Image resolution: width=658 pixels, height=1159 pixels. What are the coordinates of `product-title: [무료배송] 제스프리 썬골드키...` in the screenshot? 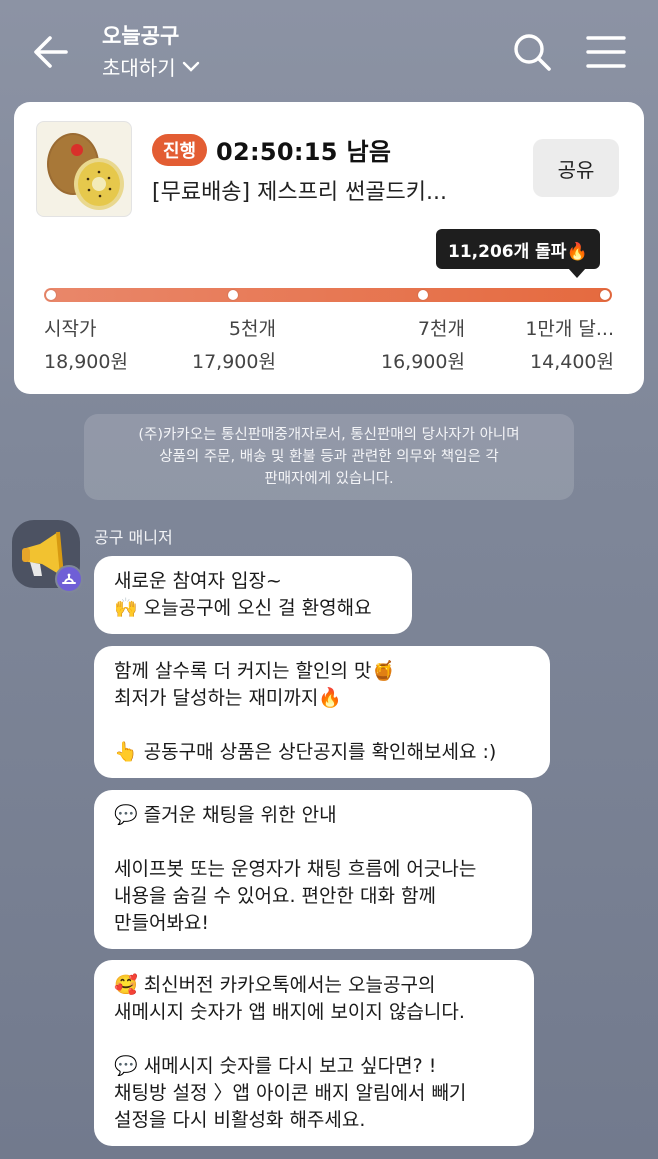 It's located at (299, 190).